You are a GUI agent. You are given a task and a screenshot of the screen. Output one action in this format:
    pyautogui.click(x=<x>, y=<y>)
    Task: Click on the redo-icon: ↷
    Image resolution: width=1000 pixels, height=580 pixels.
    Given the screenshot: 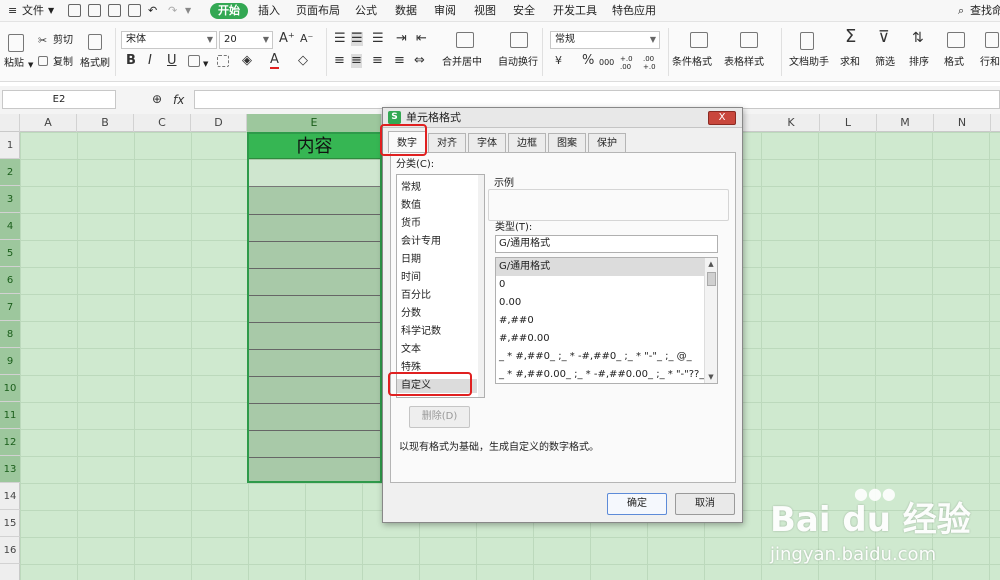 What is the action you would take?
    pyautogui.click(x=172, y=11)
    